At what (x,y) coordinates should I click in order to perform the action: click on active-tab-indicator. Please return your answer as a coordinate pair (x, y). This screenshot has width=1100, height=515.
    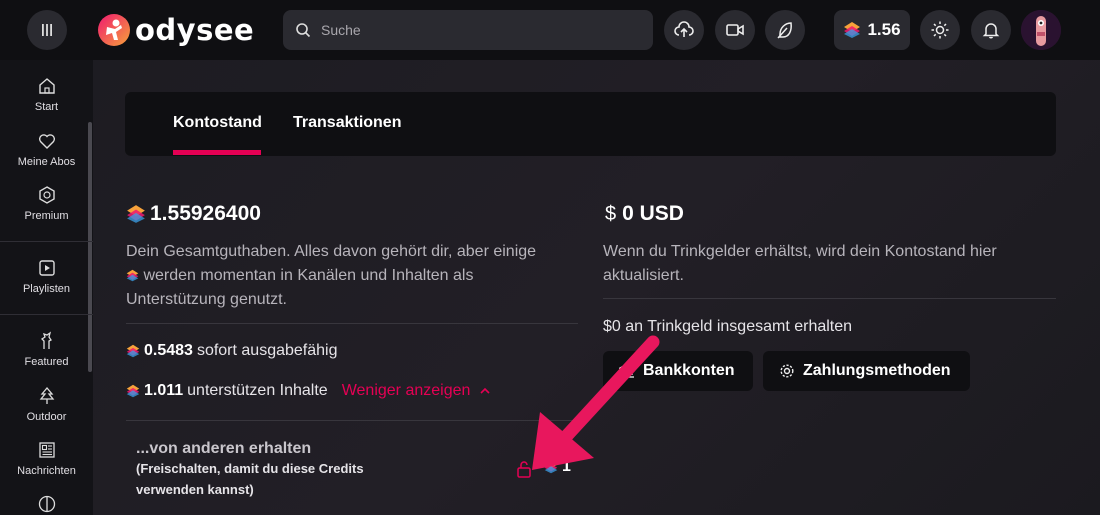
    Looking at the image, I should click on (217, 152).